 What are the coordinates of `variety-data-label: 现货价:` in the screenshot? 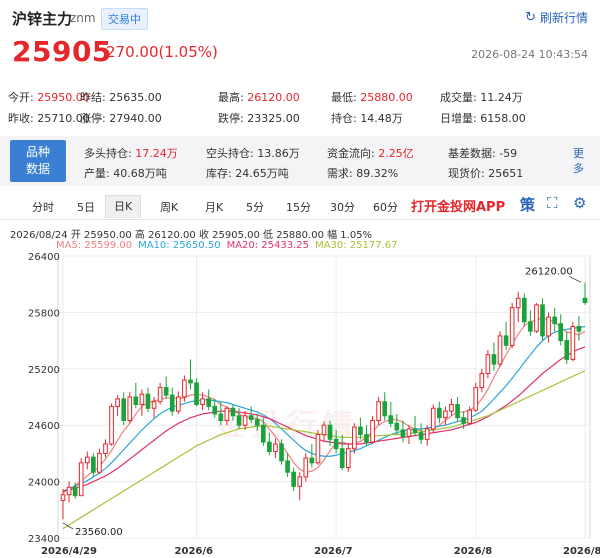 It's located at (466, 173).